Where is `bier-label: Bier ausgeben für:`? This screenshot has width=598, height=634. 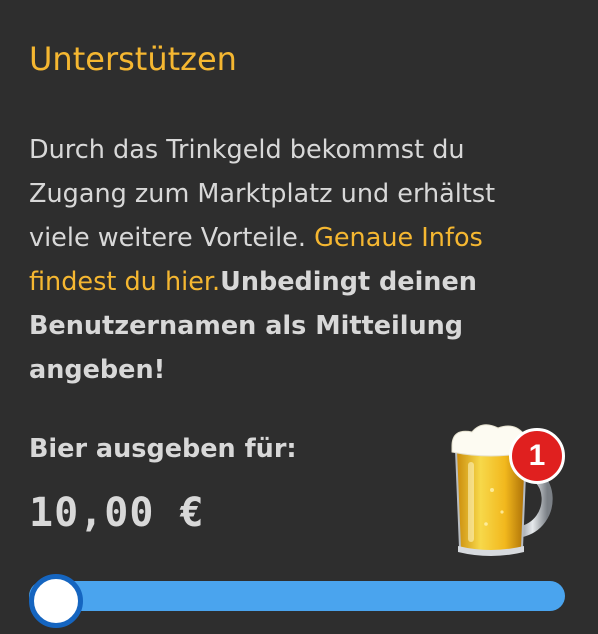
bier-label: Bier ausgeben für: is located at coordinates (163, 449).